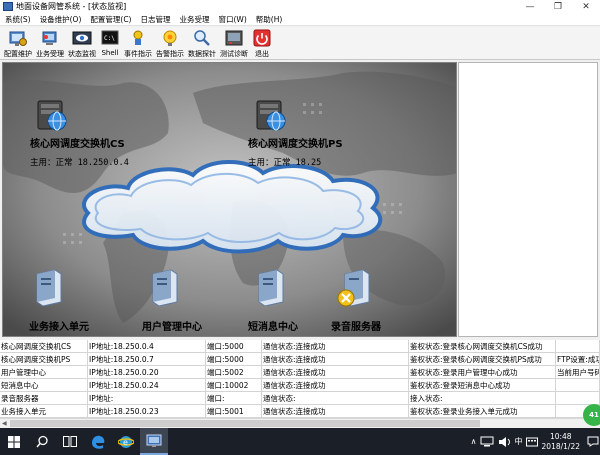 Image resolution: width=600 pixels, height=455 pixels. I want to click on scroll-left-icon: ◀, so click(4, 423).